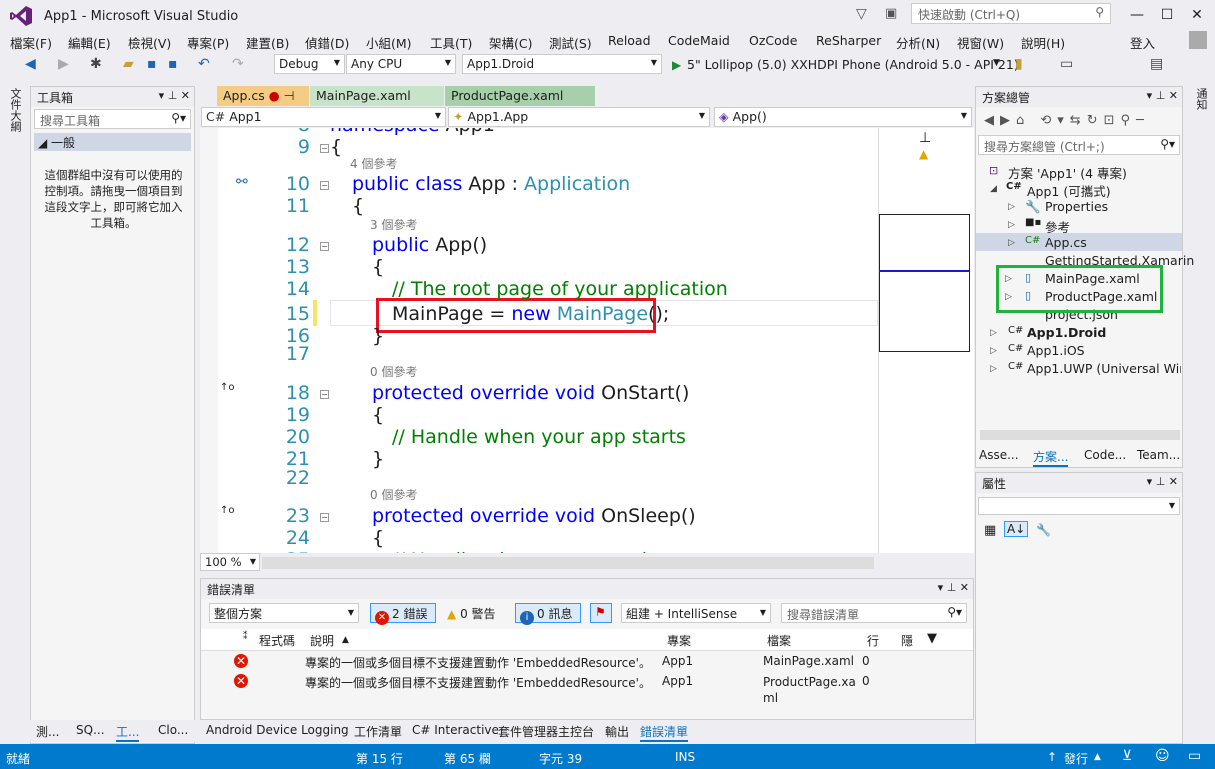 This screenshot has width=1215, height=769. I want to click on tab-android-device-logging: Android Device Logging, so click(277, 730).